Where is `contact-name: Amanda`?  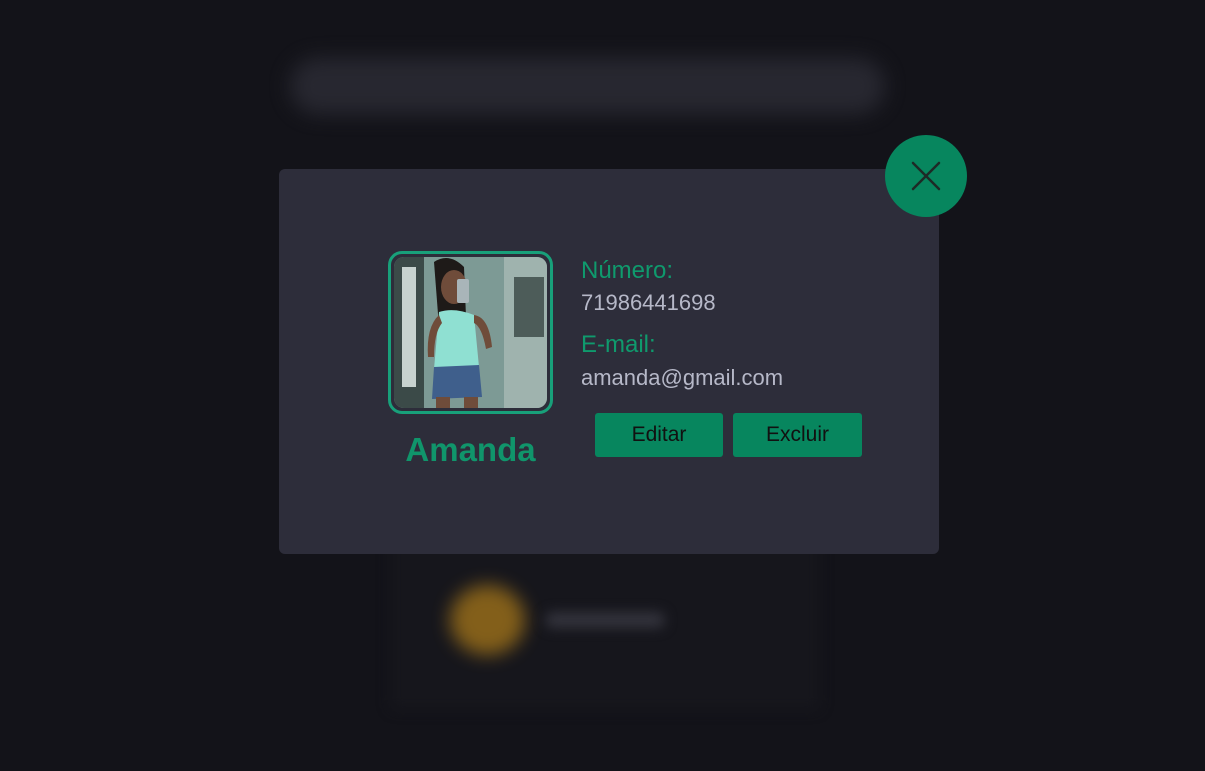
contact-name: Amanda is located at coordinates (470, 449).